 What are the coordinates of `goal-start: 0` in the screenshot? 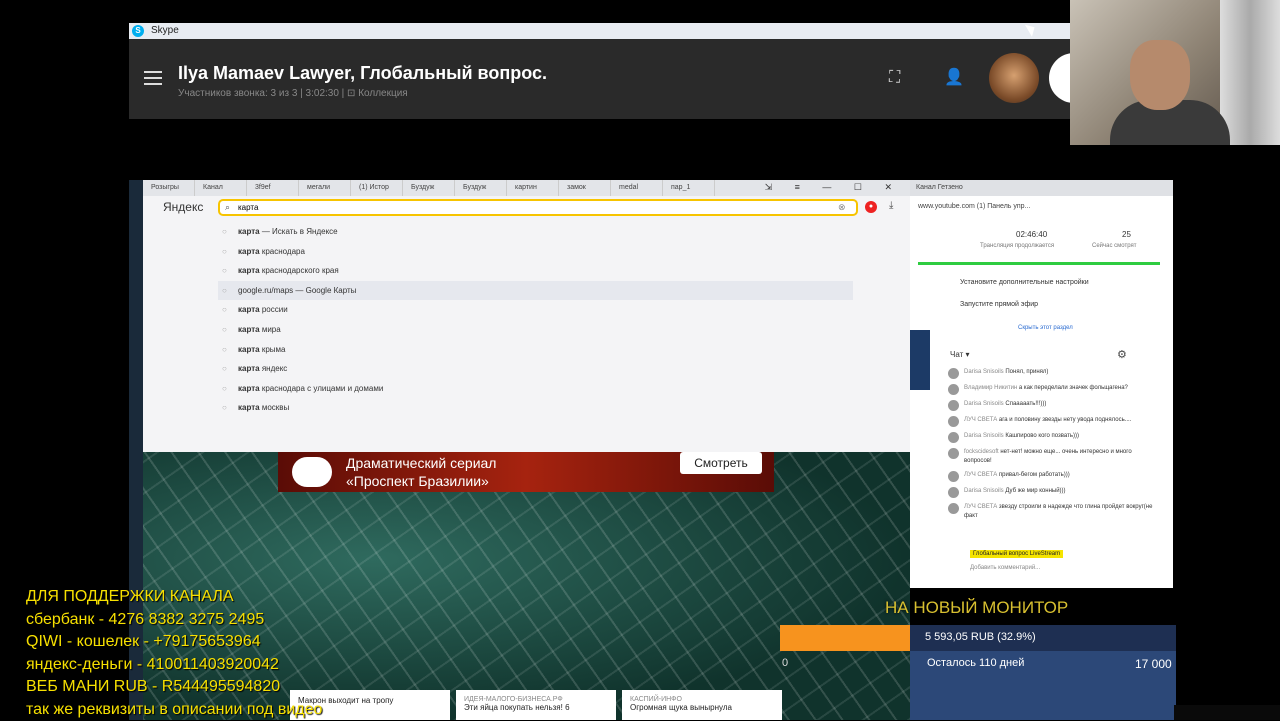 It's located at (785, 663).